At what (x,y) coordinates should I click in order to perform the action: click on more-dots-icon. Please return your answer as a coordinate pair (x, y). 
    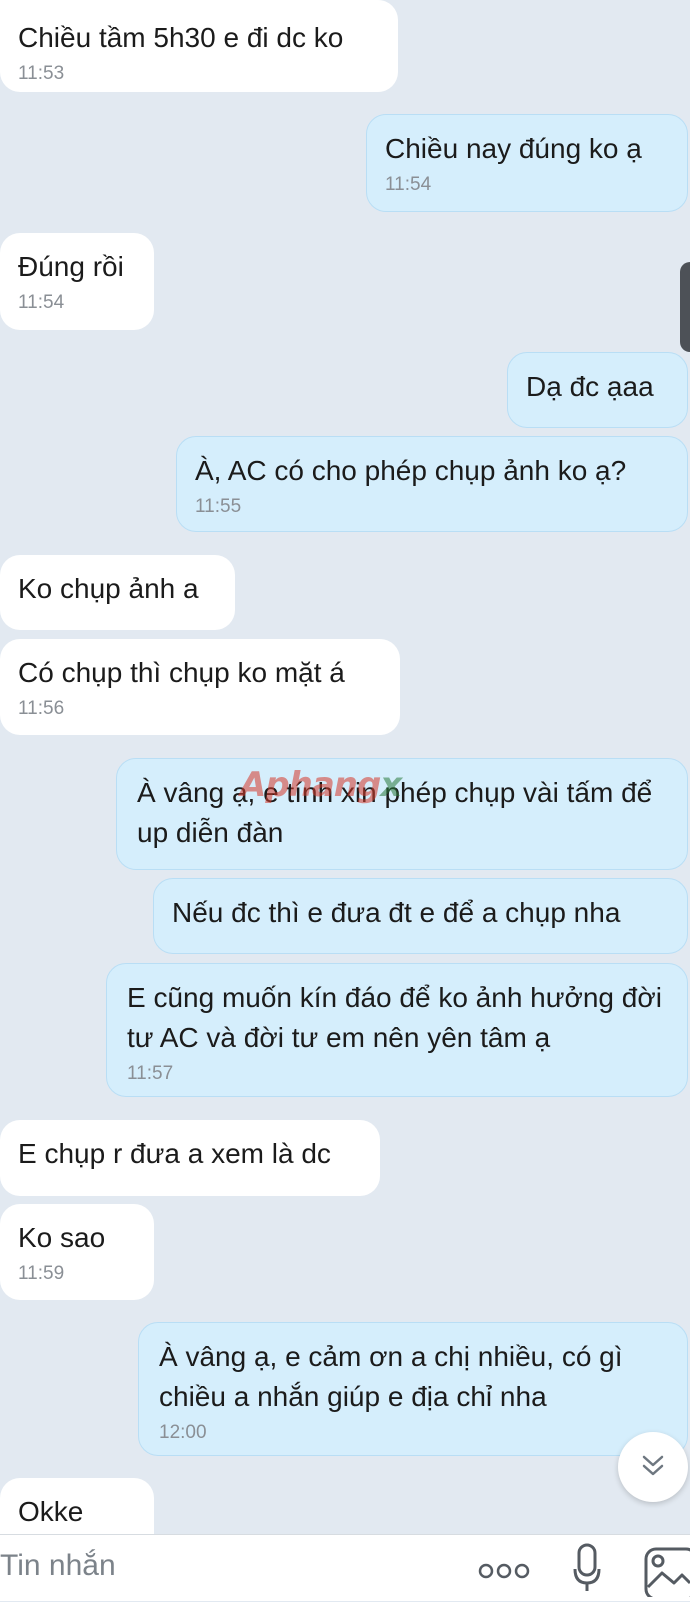
    Looking at the image, I should click on (504, 1573).